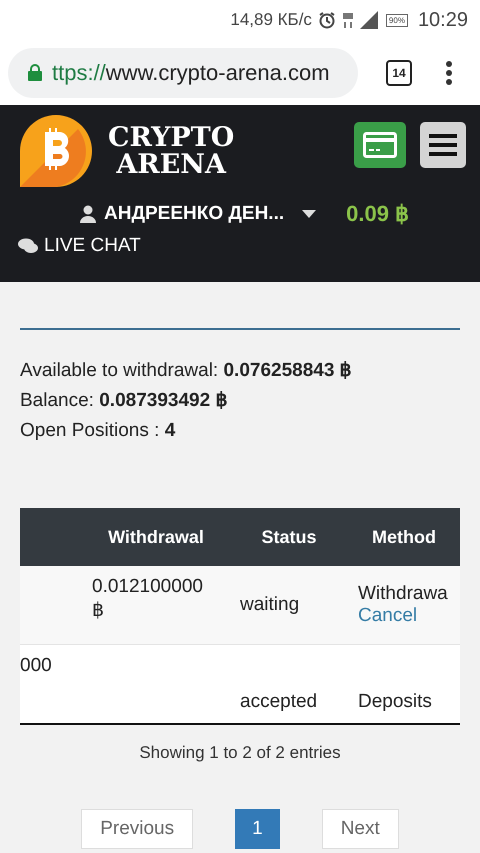  I want to click on menu-button, so click(443, 145).